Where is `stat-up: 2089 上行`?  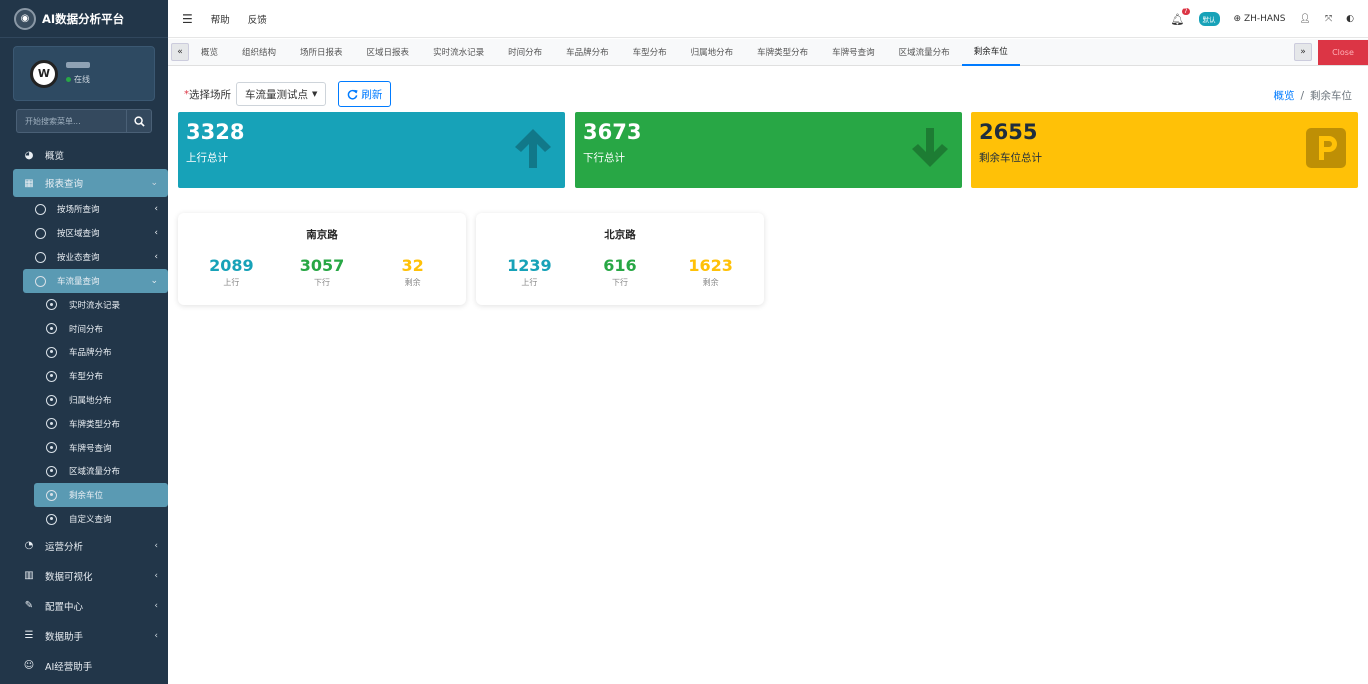
stat-up: 2089 上行 is located at coordinates (231, 272).